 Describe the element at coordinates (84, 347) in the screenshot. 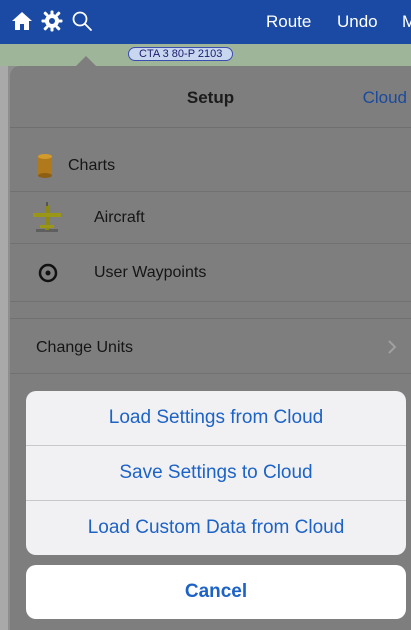

I see `setup-item-label: Change Units` at that location.